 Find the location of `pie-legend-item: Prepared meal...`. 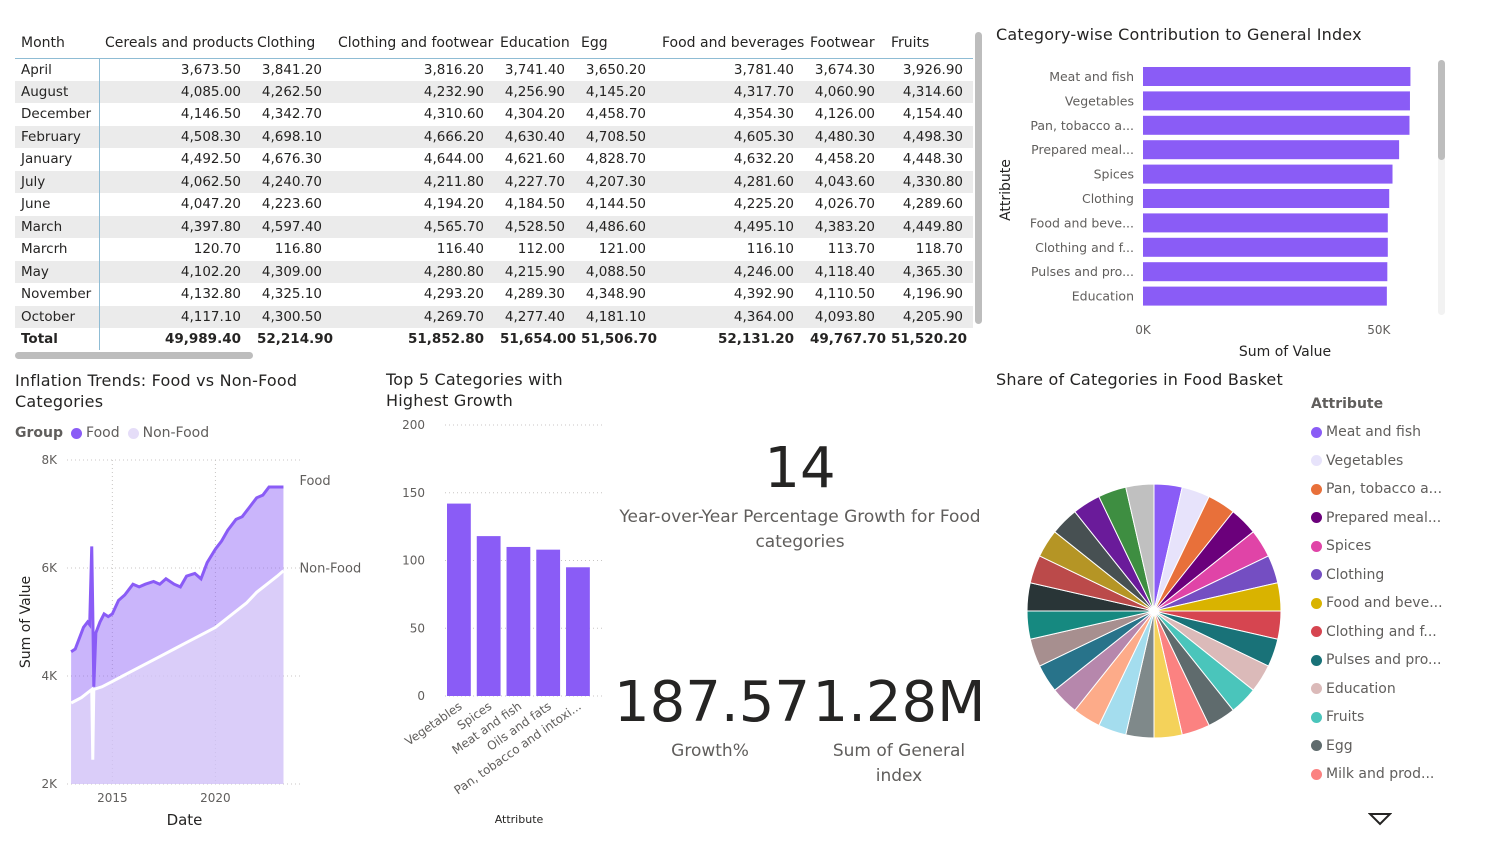

pie-legend-item: Prepared meal... is located at coordinates (1401, 518).